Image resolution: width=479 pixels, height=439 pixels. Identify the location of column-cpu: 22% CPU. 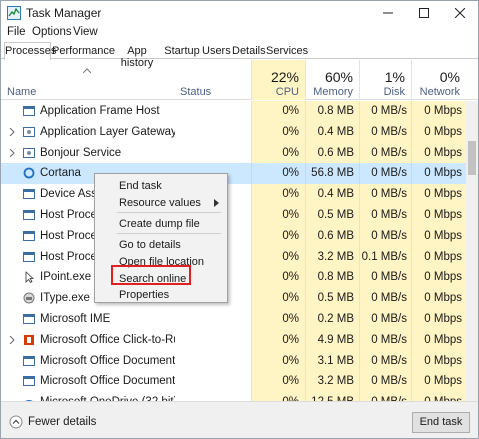
(278, 80).